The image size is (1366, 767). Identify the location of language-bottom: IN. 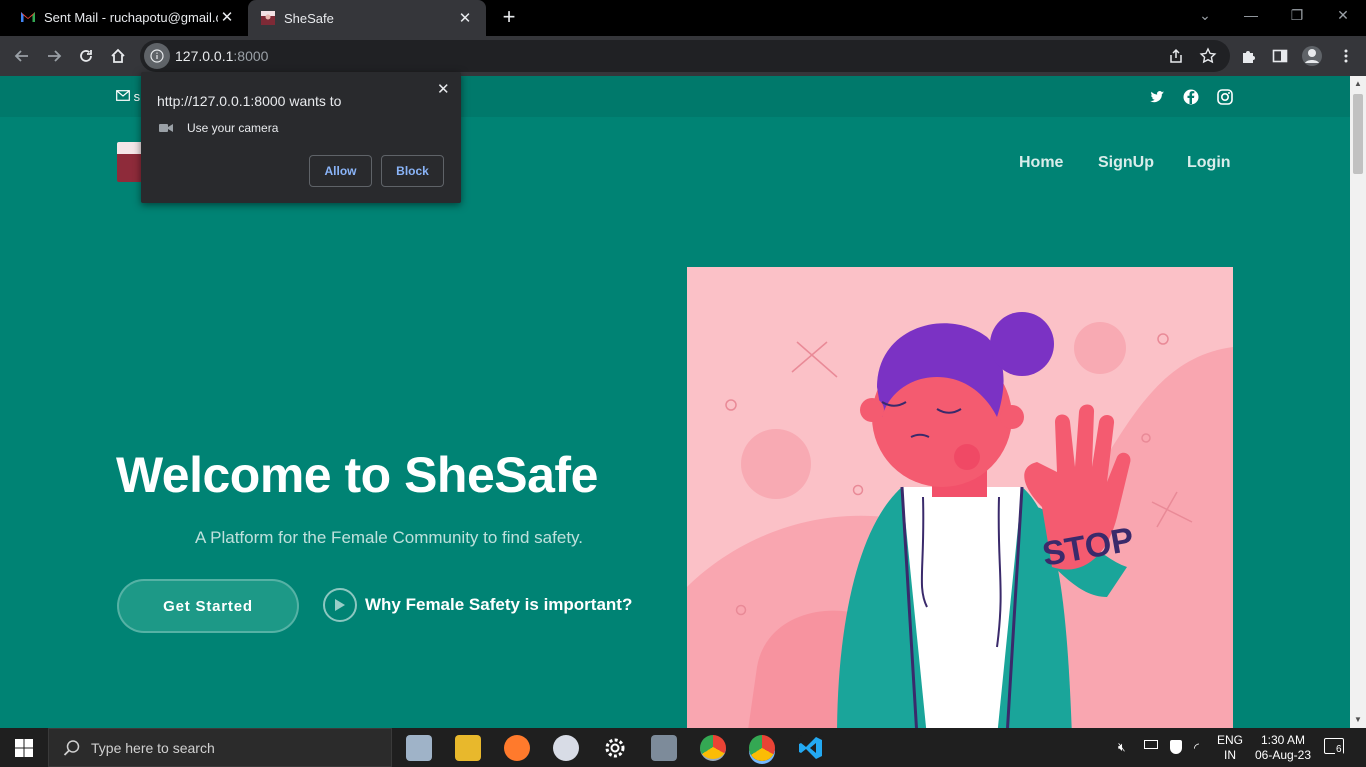
(1230, 755).